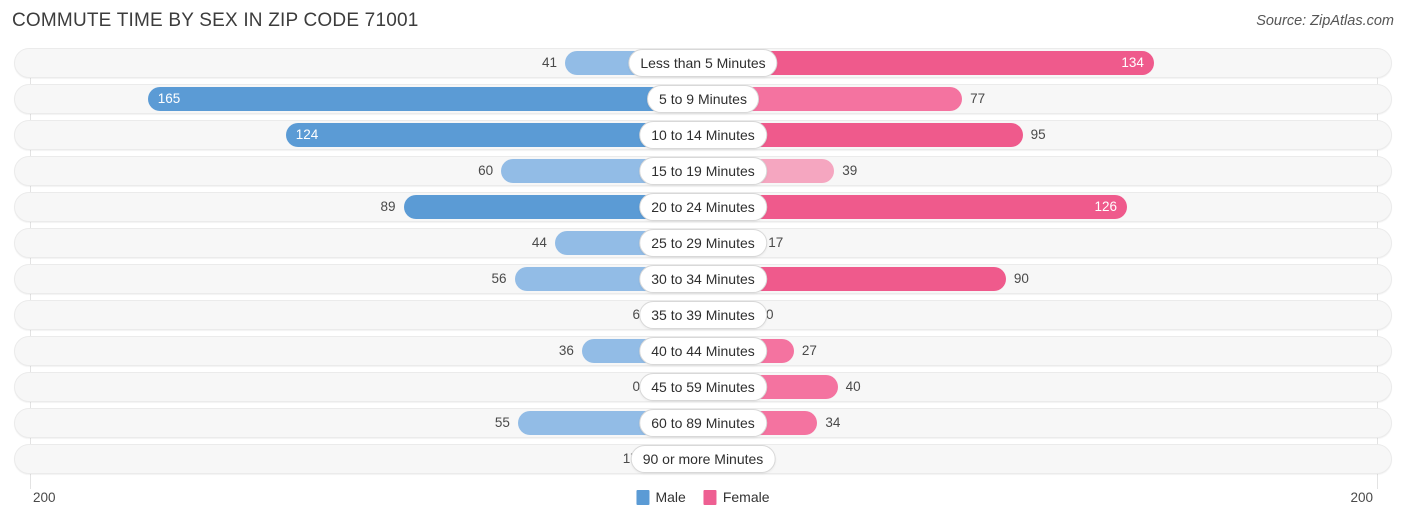  Describe the element at coordinates (425, 99) in the screenshot. I see `bar-male` at that location.